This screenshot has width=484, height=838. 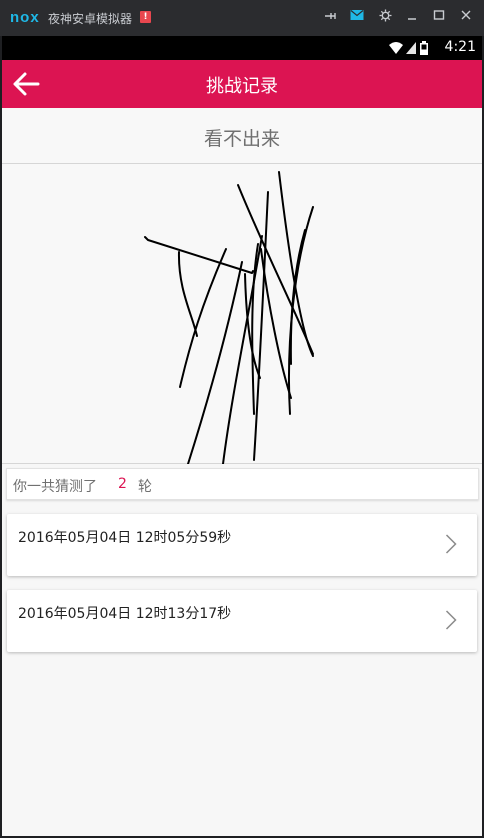 I want to click on record-timestamp: 2016年05月04日 12时13分17秒, so click(x=125, y=614).